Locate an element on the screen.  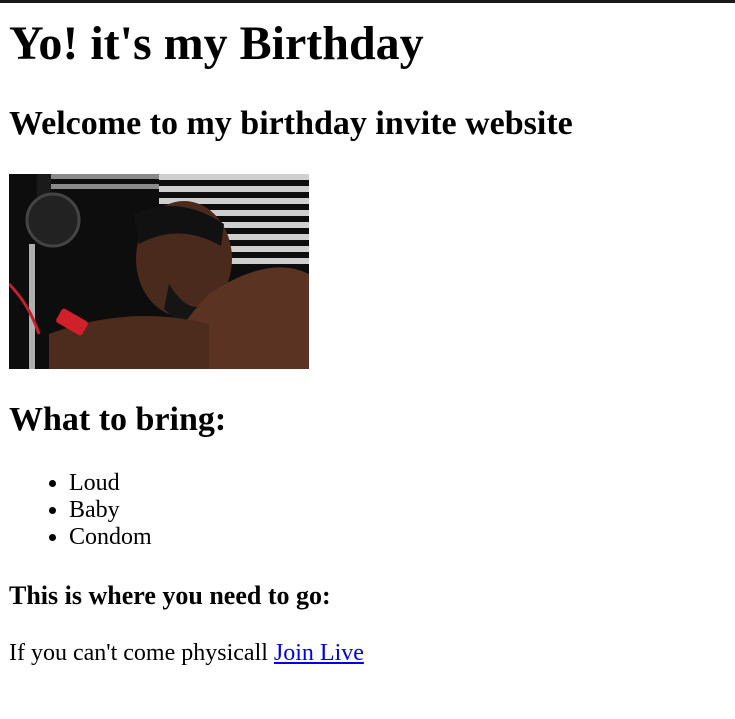
list-item: Loud is located at coordinates (110, 483).